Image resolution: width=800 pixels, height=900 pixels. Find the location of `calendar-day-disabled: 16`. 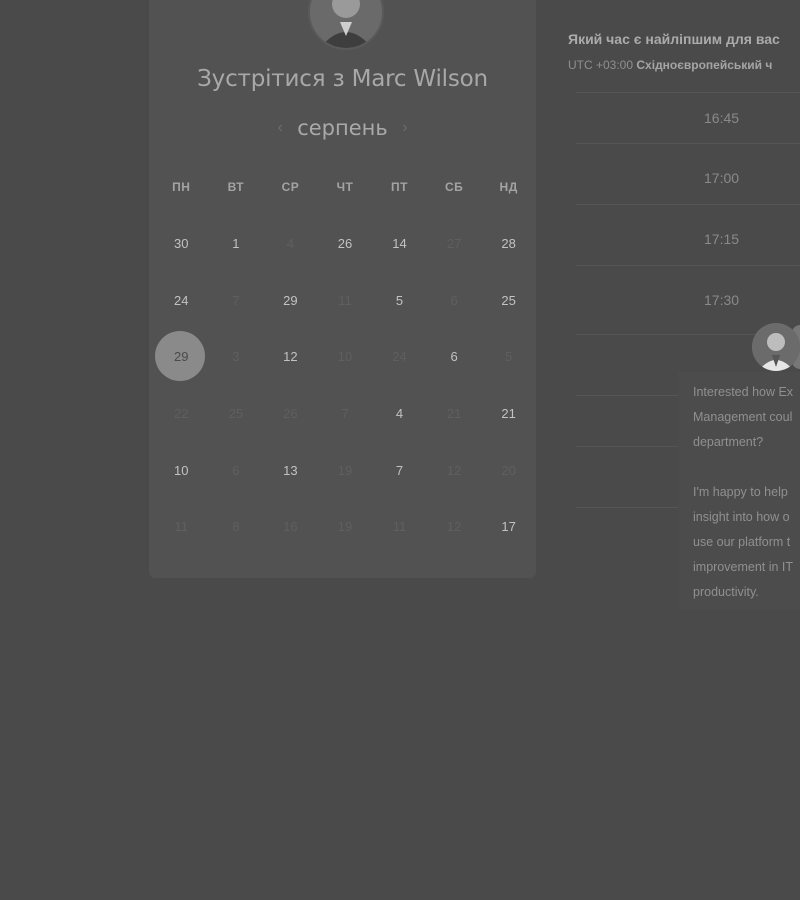

calendar-day-disabled: 16 is located at coordinates (290, 527).